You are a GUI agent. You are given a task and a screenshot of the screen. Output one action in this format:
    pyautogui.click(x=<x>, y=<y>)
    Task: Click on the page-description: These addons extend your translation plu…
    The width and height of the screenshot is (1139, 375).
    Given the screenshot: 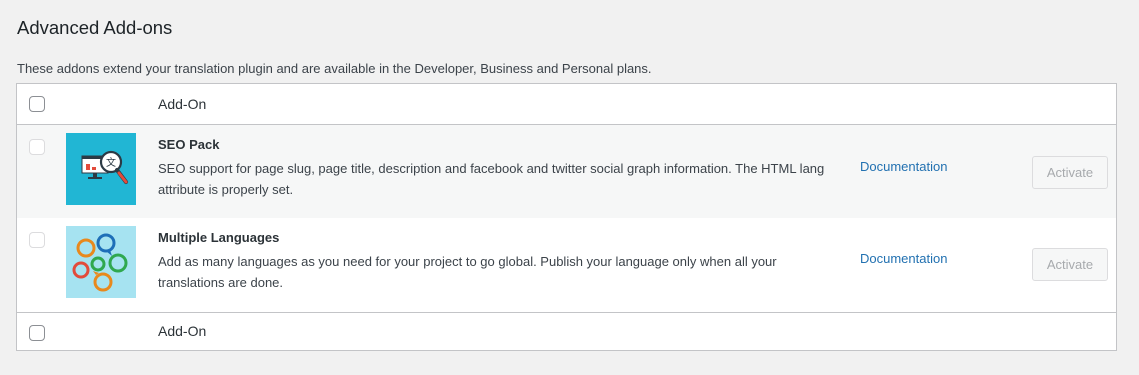 What is the action you would take?
    pyautogui.click(x=334, y=68)
    